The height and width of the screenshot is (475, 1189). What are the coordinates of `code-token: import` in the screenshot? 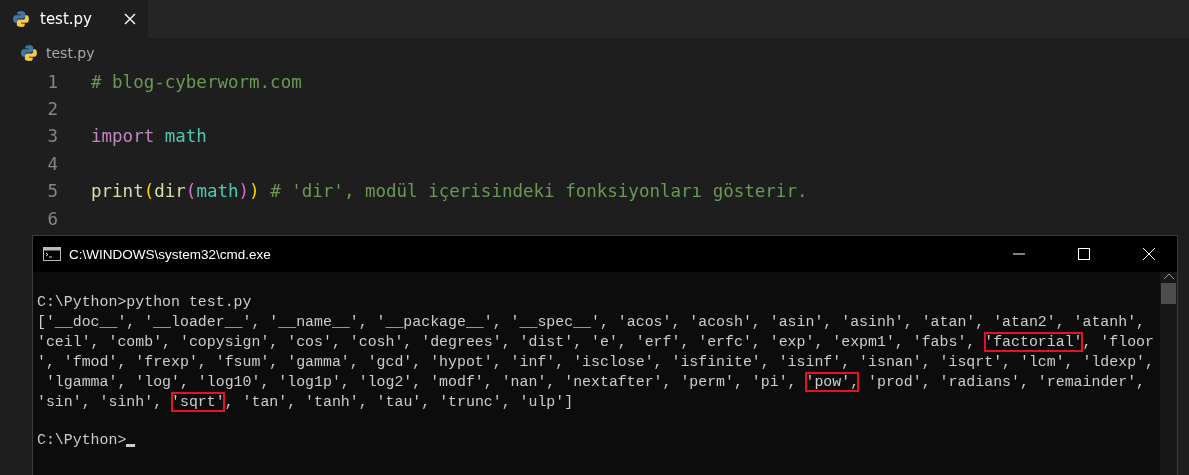 It's located at (123, 136).